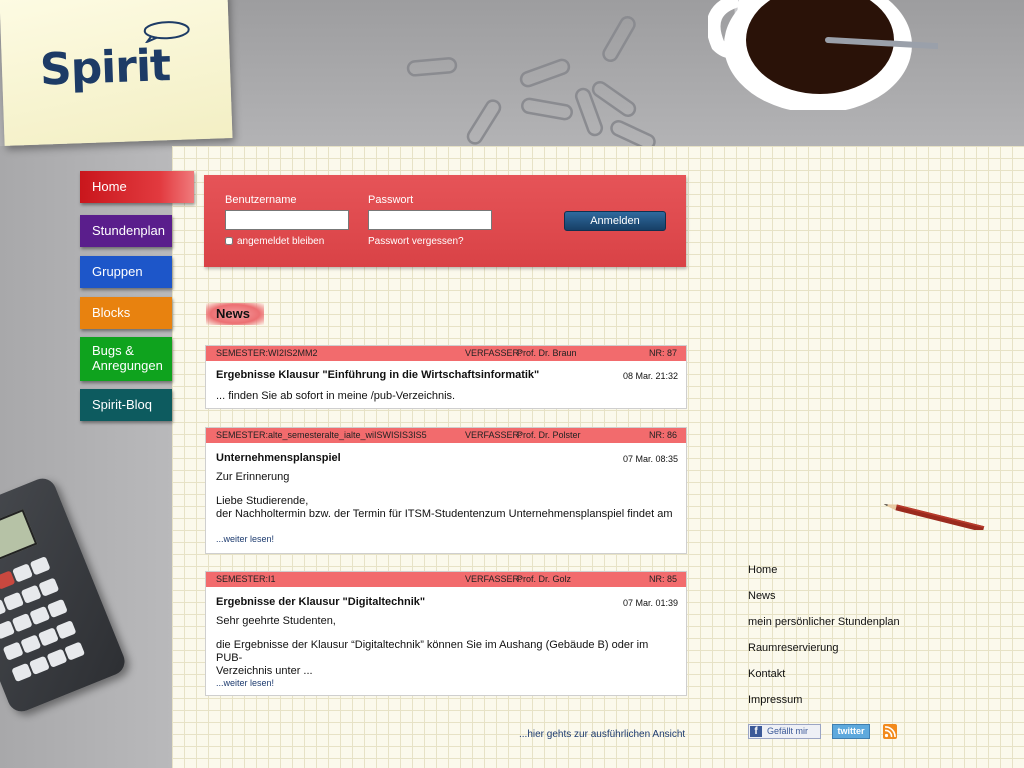 This screenshot has width=1024, height=768. I want to click on coffee-cup-decoration, so click(823, 55).